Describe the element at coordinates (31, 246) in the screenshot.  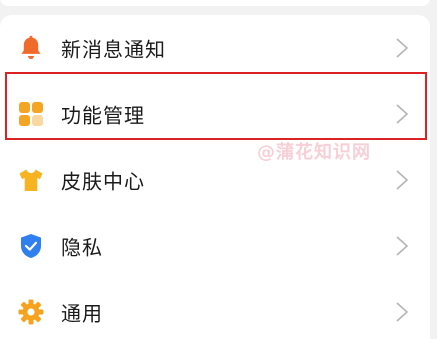
I see `shield-icon` at that location.